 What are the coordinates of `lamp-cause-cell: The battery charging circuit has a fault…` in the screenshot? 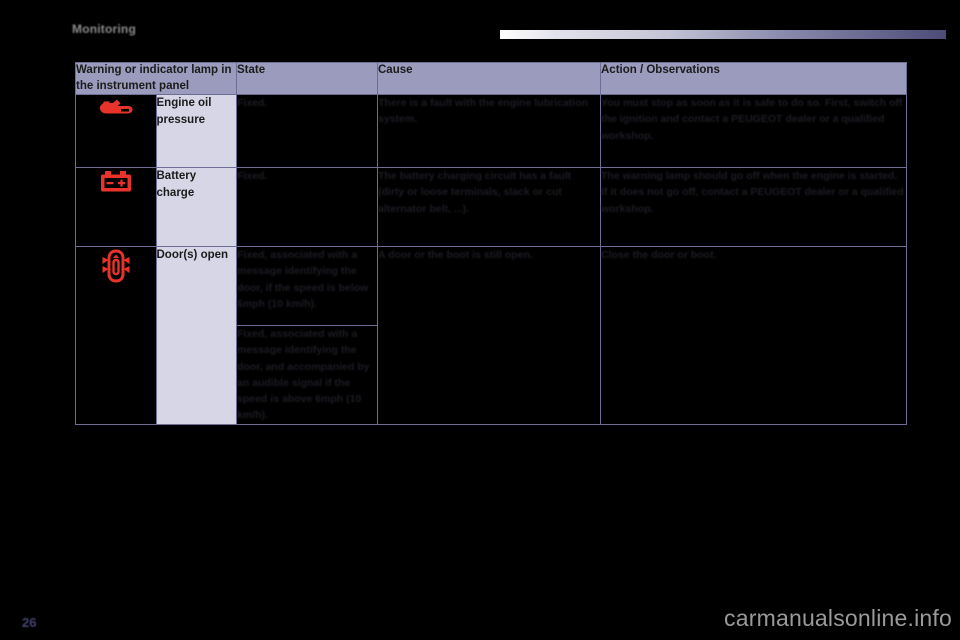 It's located at (489, 207).